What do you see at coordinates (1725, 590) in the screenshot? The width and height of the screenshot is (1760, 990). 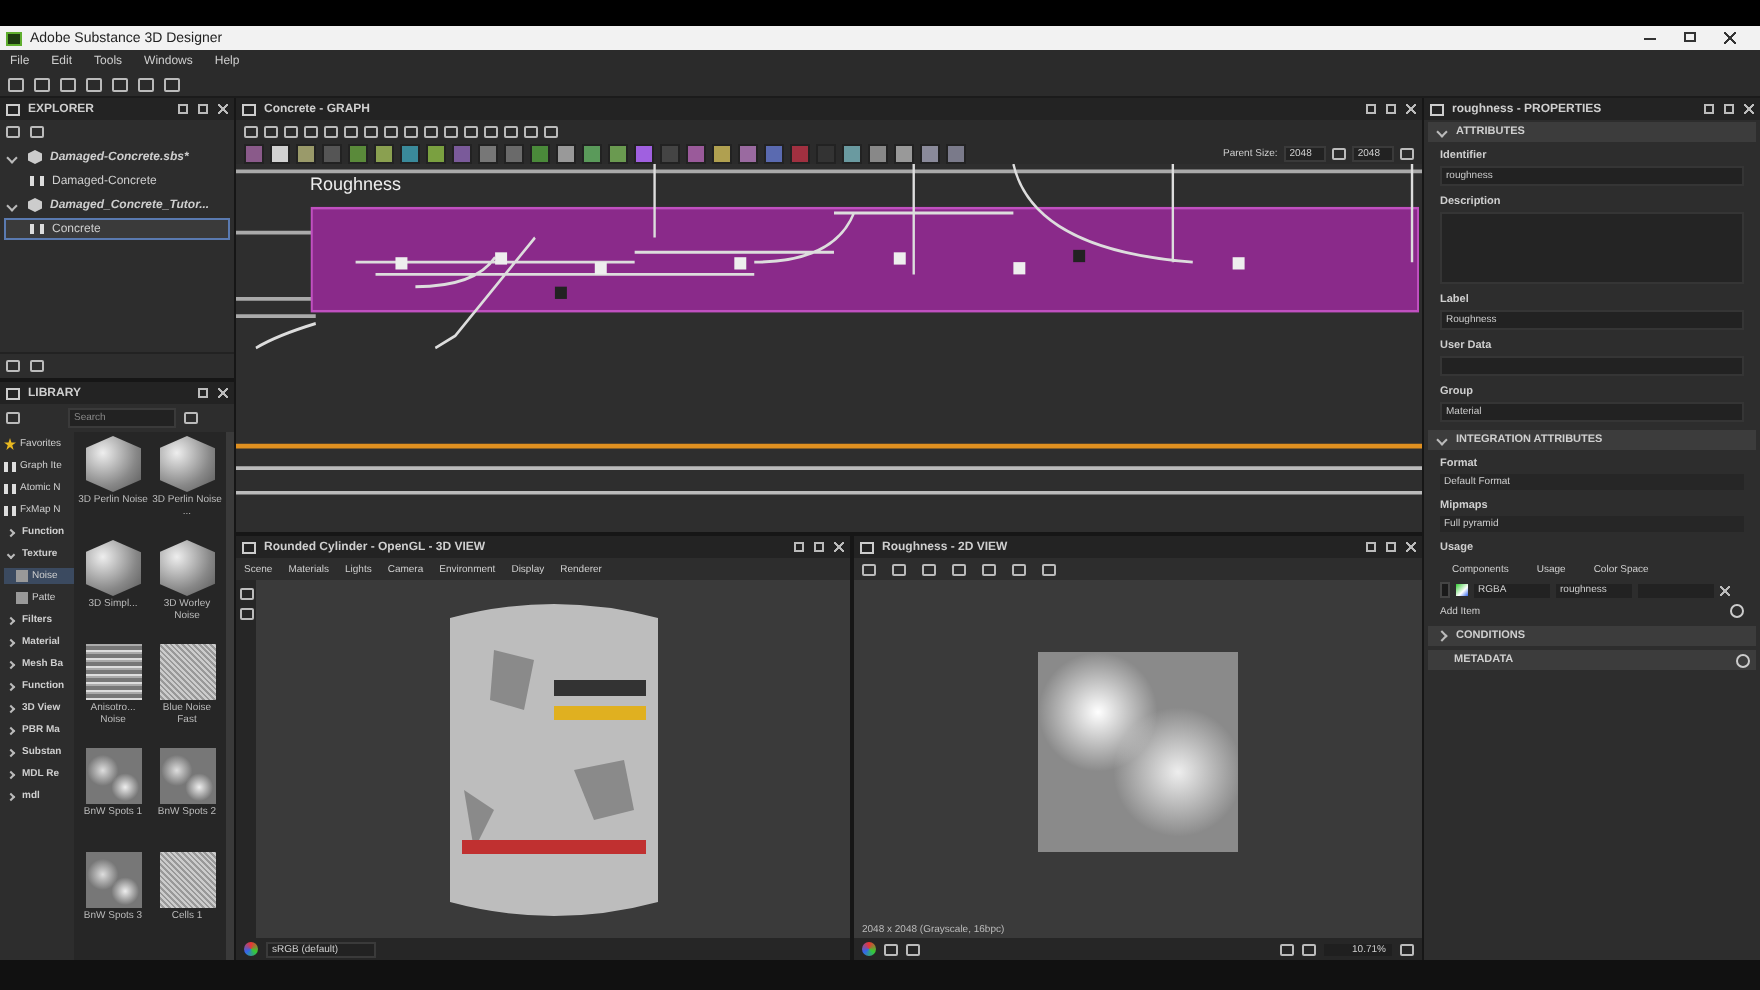 I see `remove-icon` at bounding box center [1725, 590].